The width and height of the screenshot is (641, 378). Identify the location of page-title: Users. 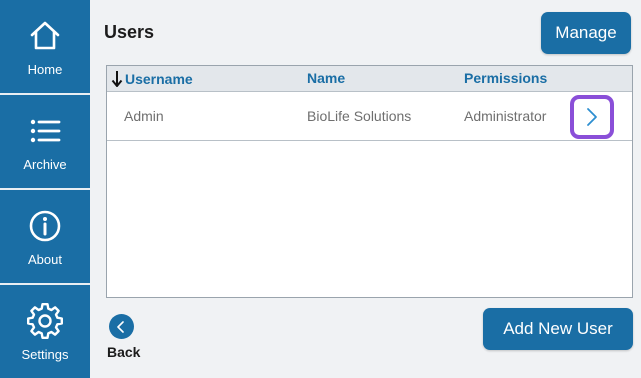
(129, 32).